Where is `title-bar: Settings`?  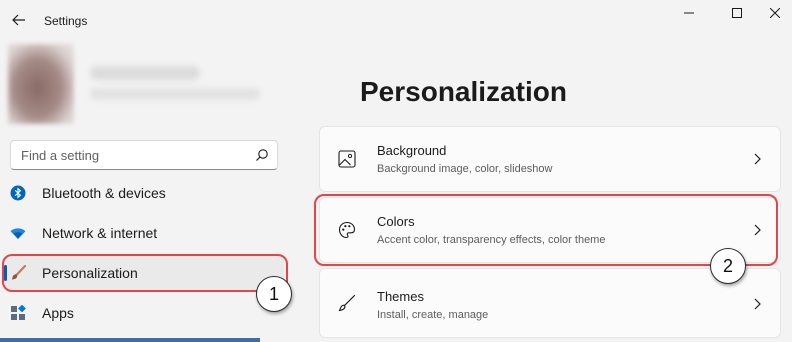 title-bar: Settings is located at coordinates (396, 21).